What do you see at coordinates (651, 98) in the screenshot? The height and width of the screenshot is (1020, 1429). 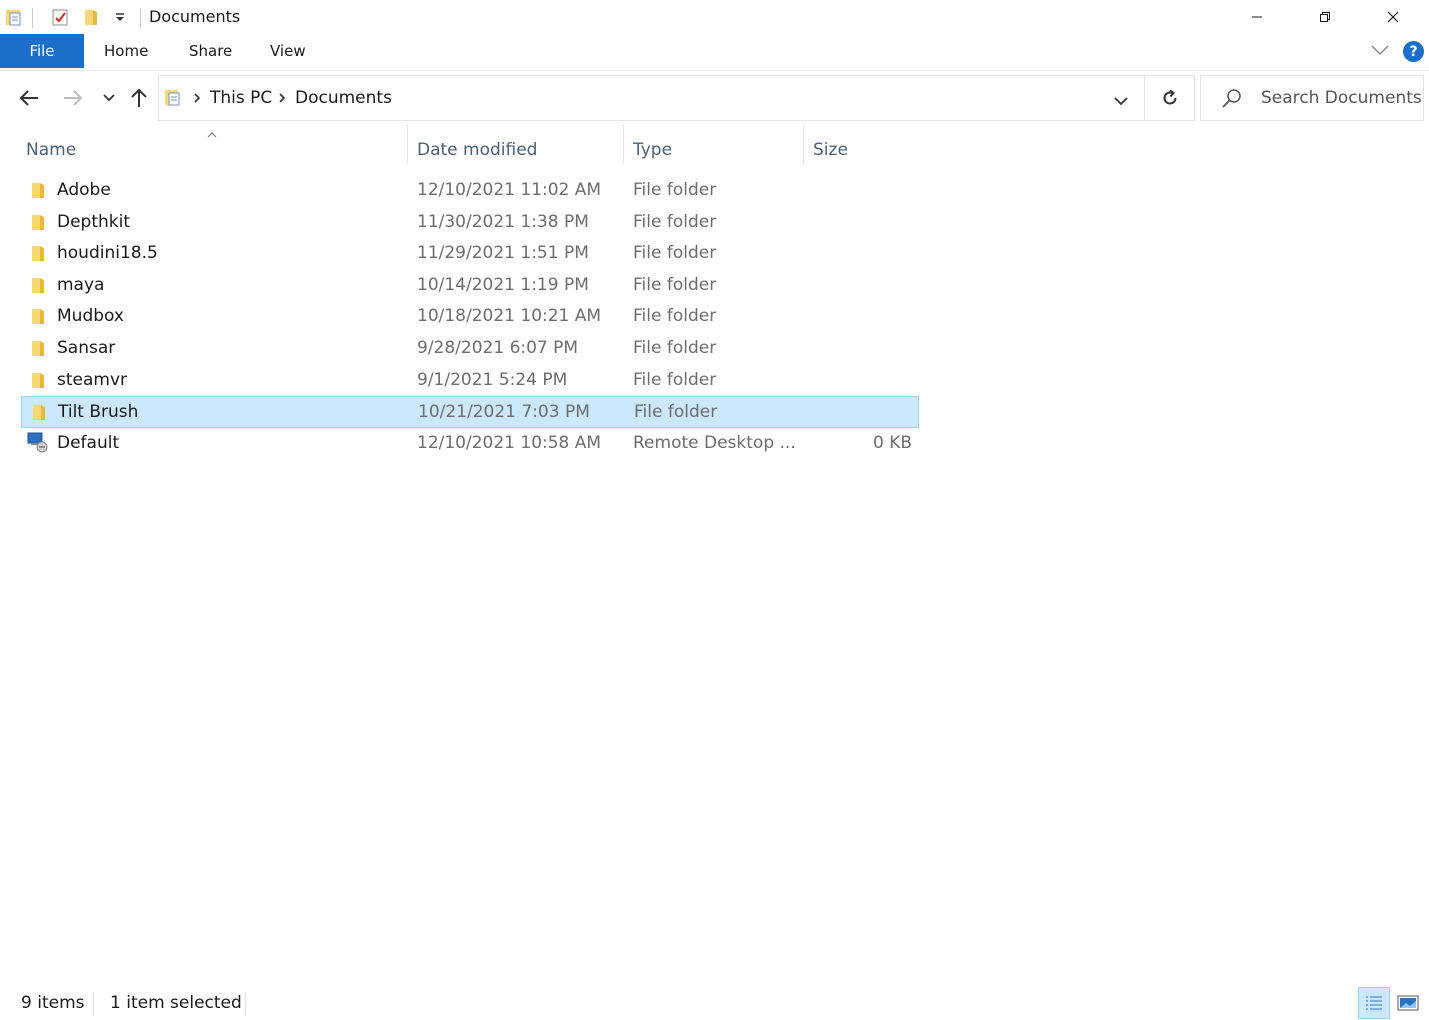 I see `address-bar: This PC Documents` at bounding box center [651, 98].